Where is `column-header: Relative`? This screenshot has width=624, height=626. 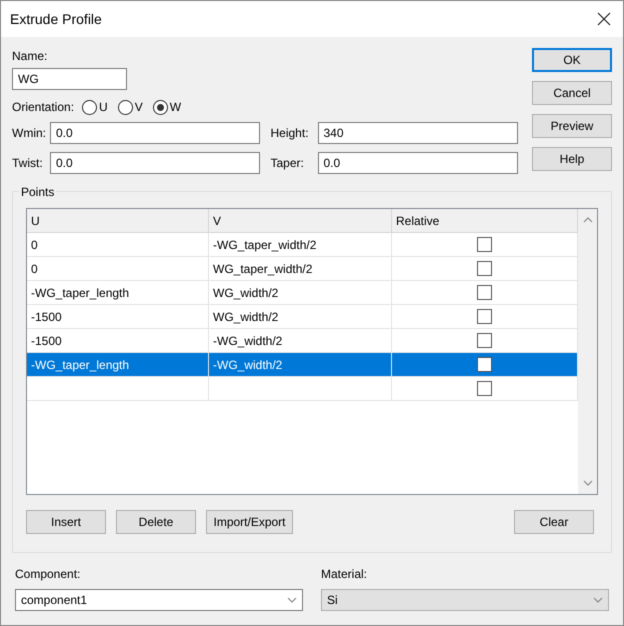
column-header: Relative is located at coordinates (485, 221).